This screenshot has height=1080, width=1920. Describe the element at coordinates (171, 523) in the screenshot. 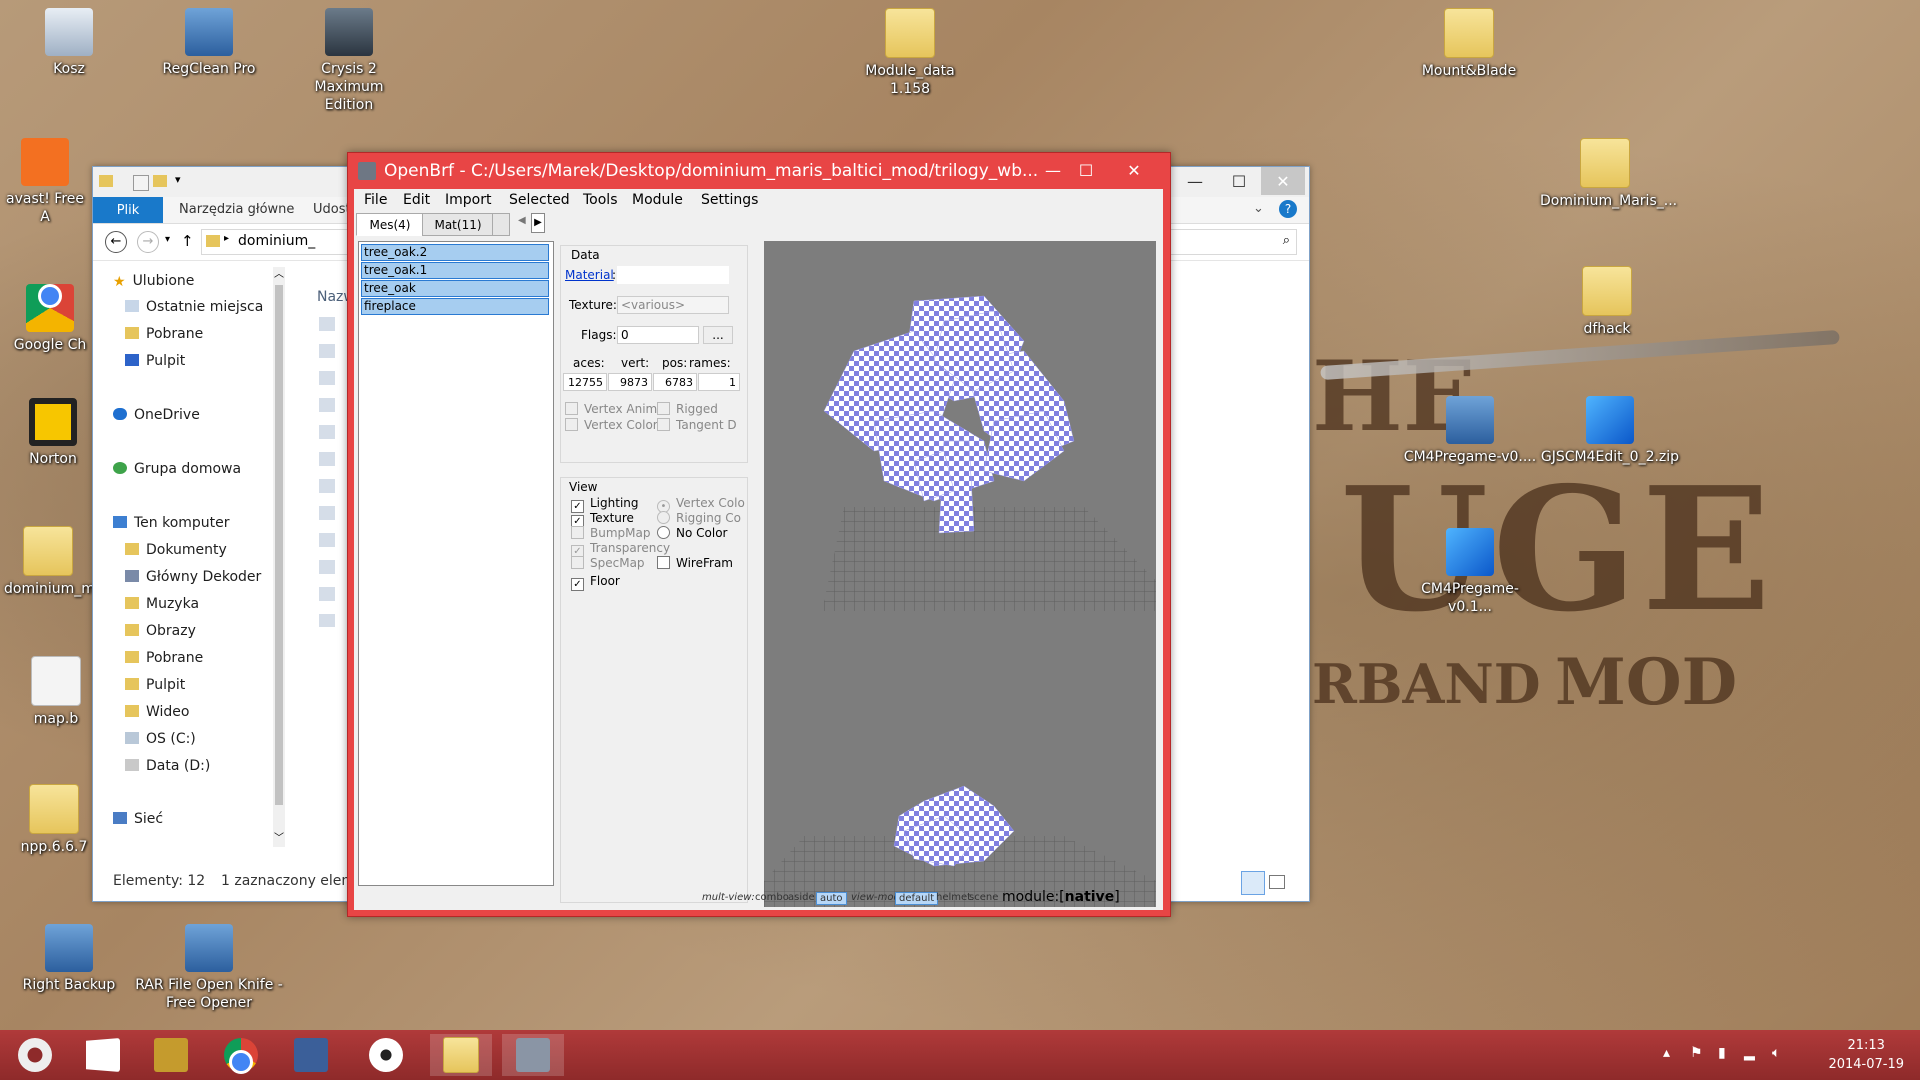

I see `nav-this-pc: Ten komputer` at that location.